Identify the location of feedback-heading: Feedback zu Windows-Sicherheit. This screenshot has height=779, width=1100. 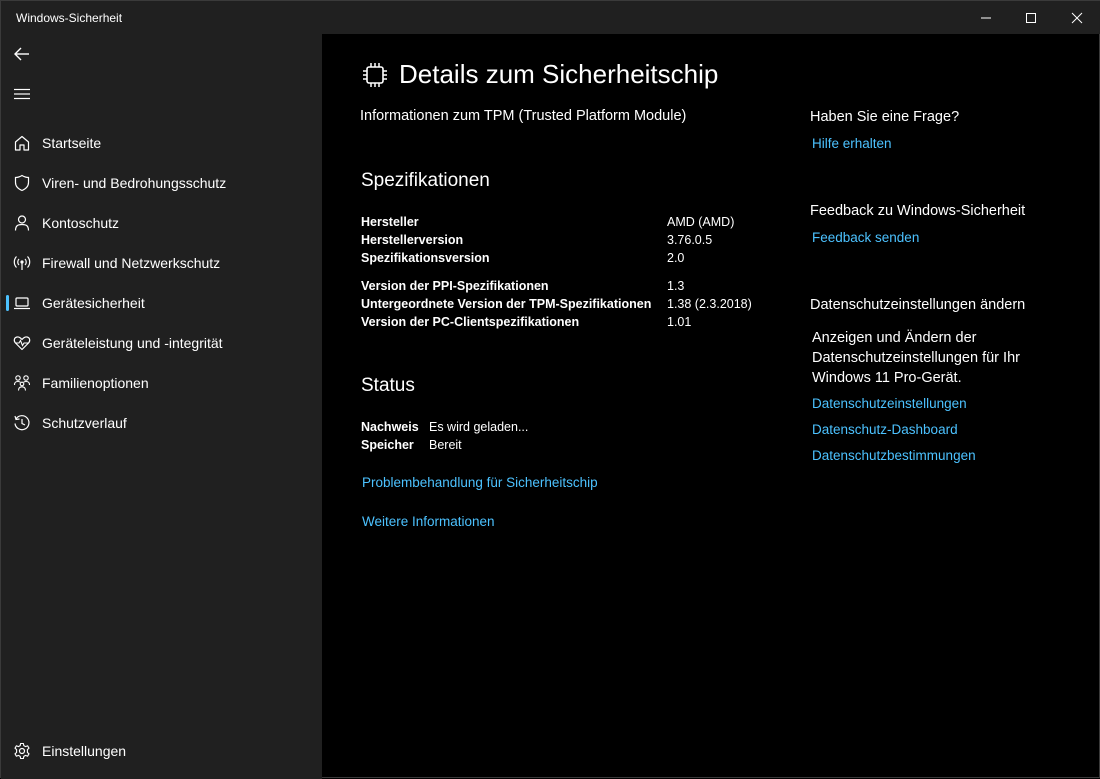
(918, 211).